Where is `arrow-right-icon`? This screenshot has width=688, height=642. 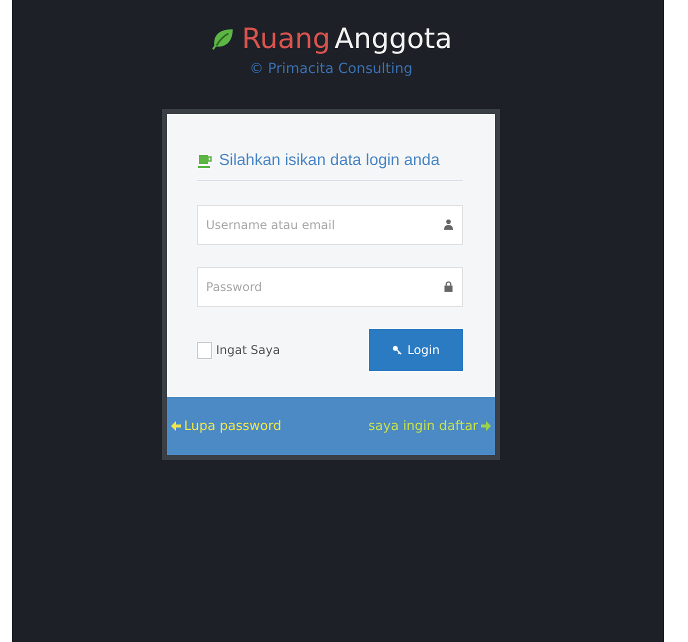 arrow-right-icon is located at coordinates (486, 426).